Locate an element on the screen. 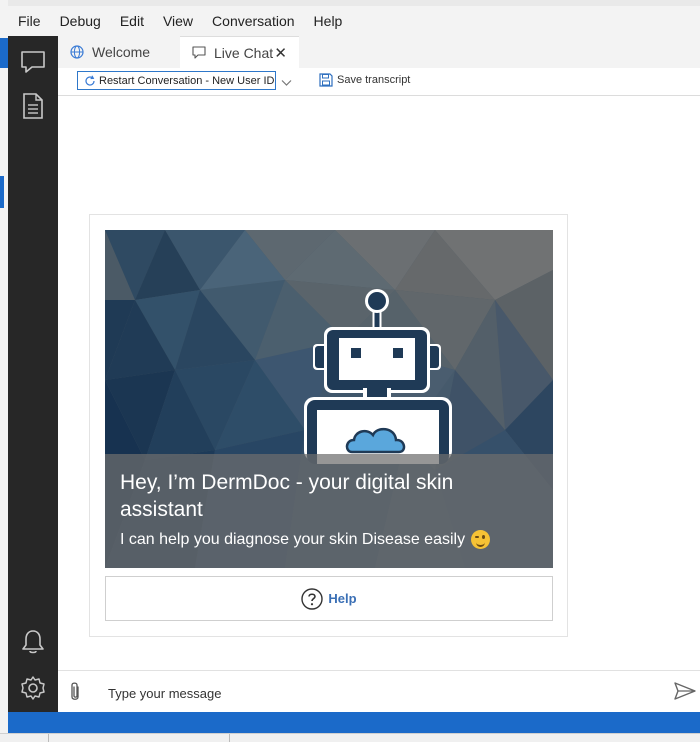 Image resolution: width=700 pixels, height=742 pixels. paperclip-icon is located at coordinates (75, 694).